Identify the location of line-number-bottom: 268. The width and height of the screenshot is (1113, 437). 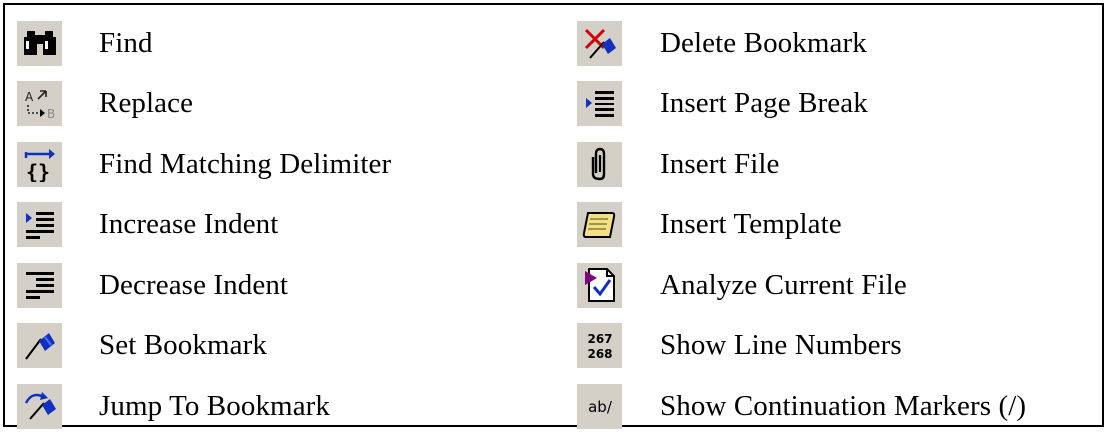
(599, 354).